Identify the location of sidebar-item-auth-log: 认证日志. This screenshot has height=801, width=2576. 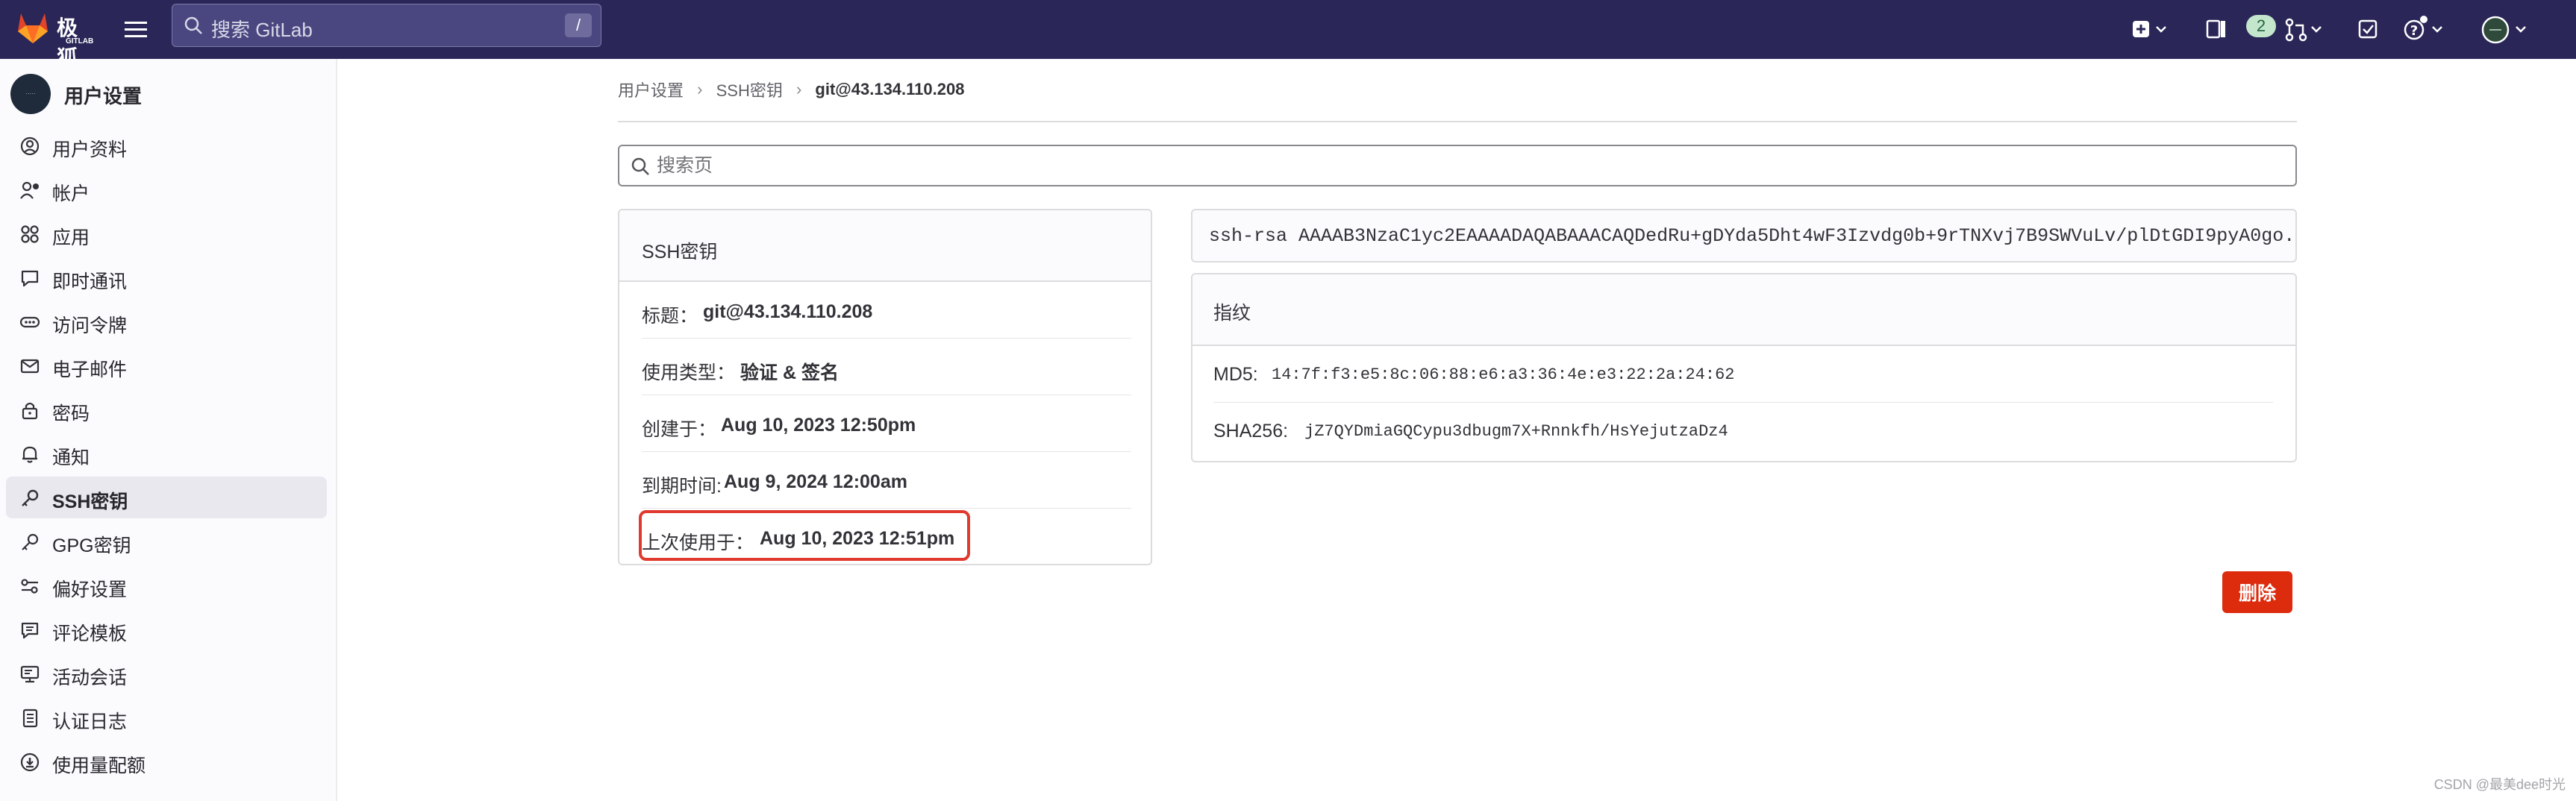
(166, 717).